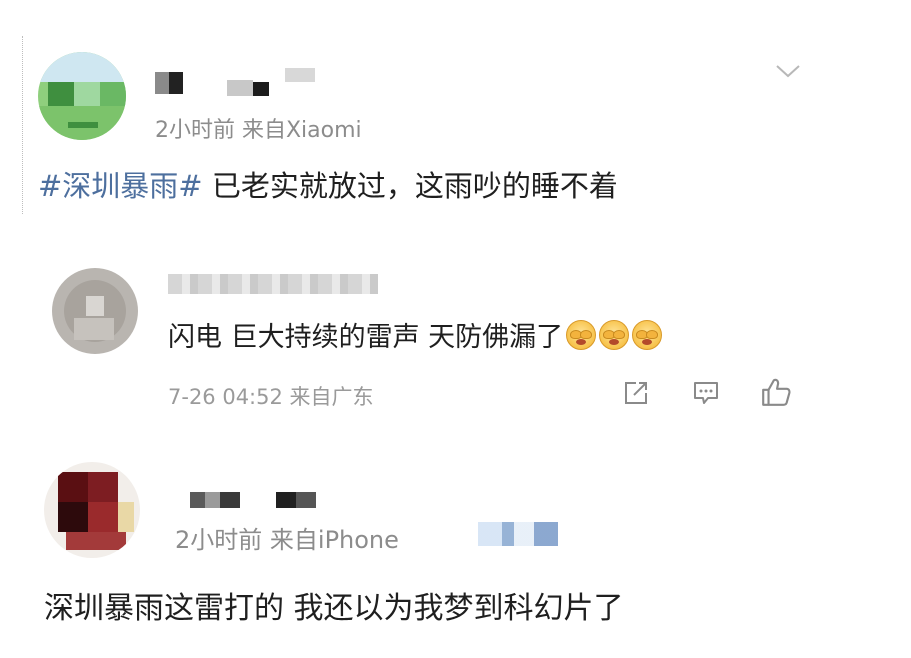  What do you see at coordinates (271, 397) in the screenshot?
I see `post-meta: 7-26 04:52 来自广东` at bounding box center [271, 397].